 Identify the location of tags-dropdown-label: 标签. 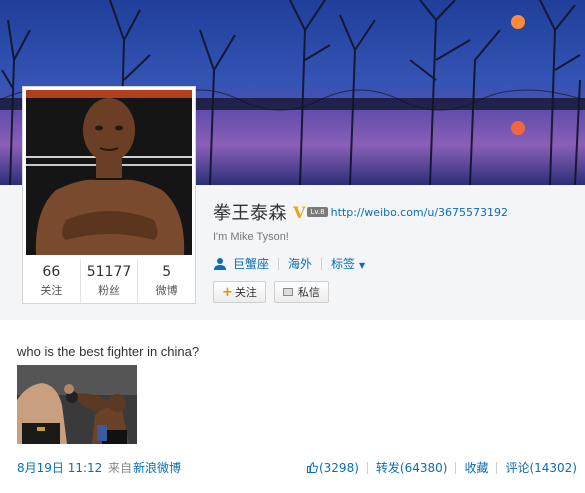
(343, 264).